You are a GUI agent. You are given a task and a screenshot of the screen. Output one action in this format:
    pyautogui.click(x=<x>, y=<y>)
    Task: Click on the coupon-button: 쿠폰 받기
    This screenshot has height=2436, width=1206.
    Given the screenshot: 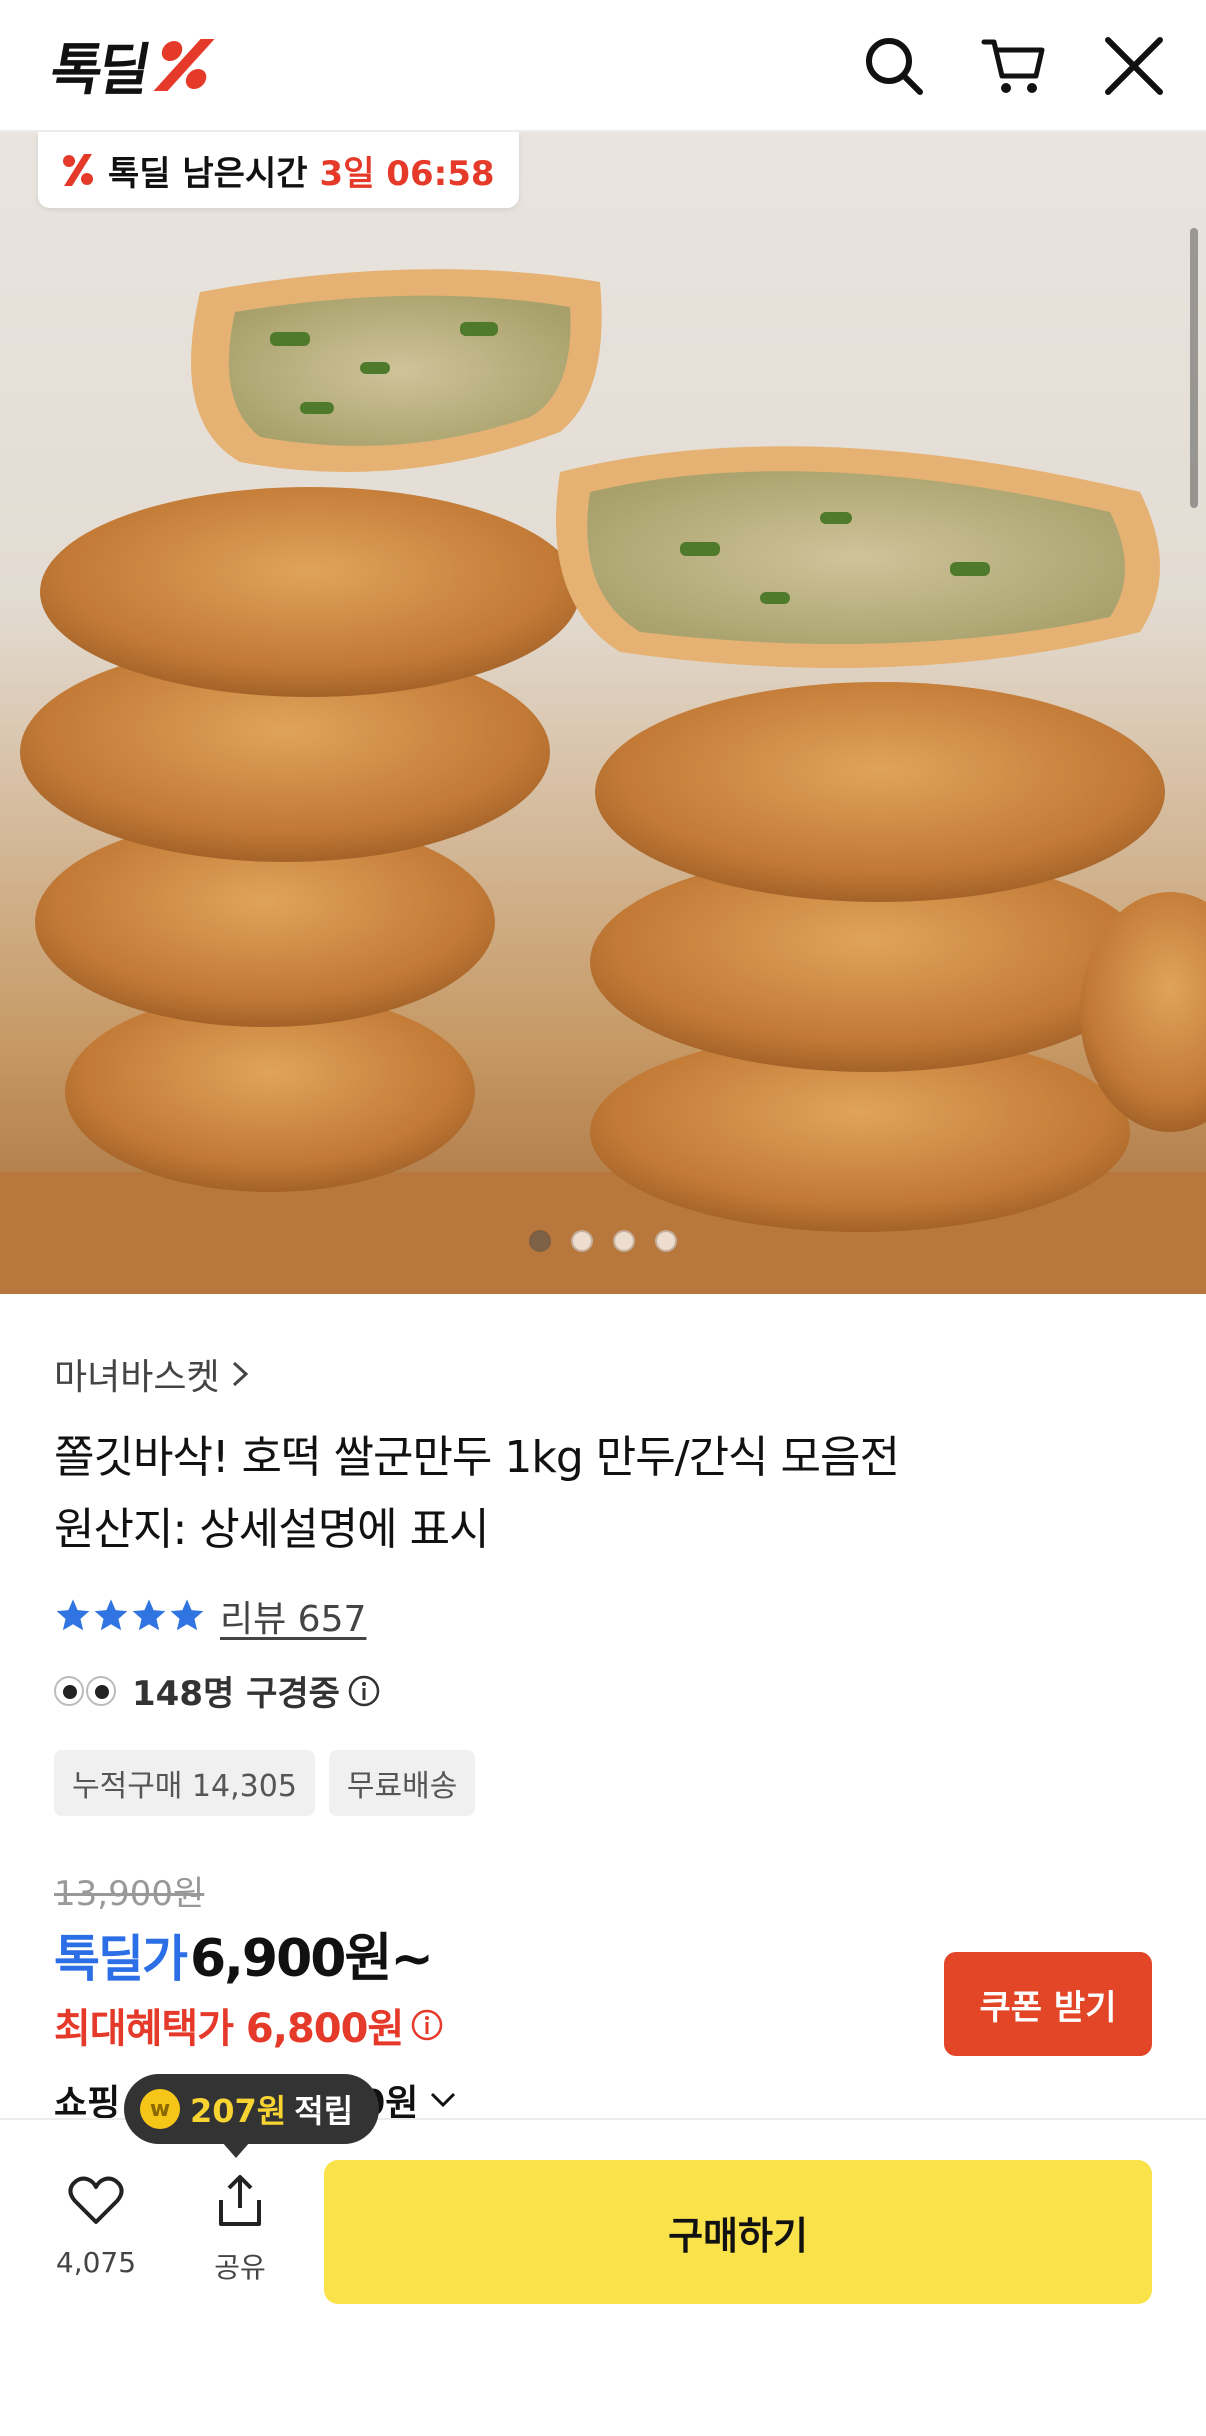 What is the action you would take?
    pyautogui.click(x=1048, y=2004)
    